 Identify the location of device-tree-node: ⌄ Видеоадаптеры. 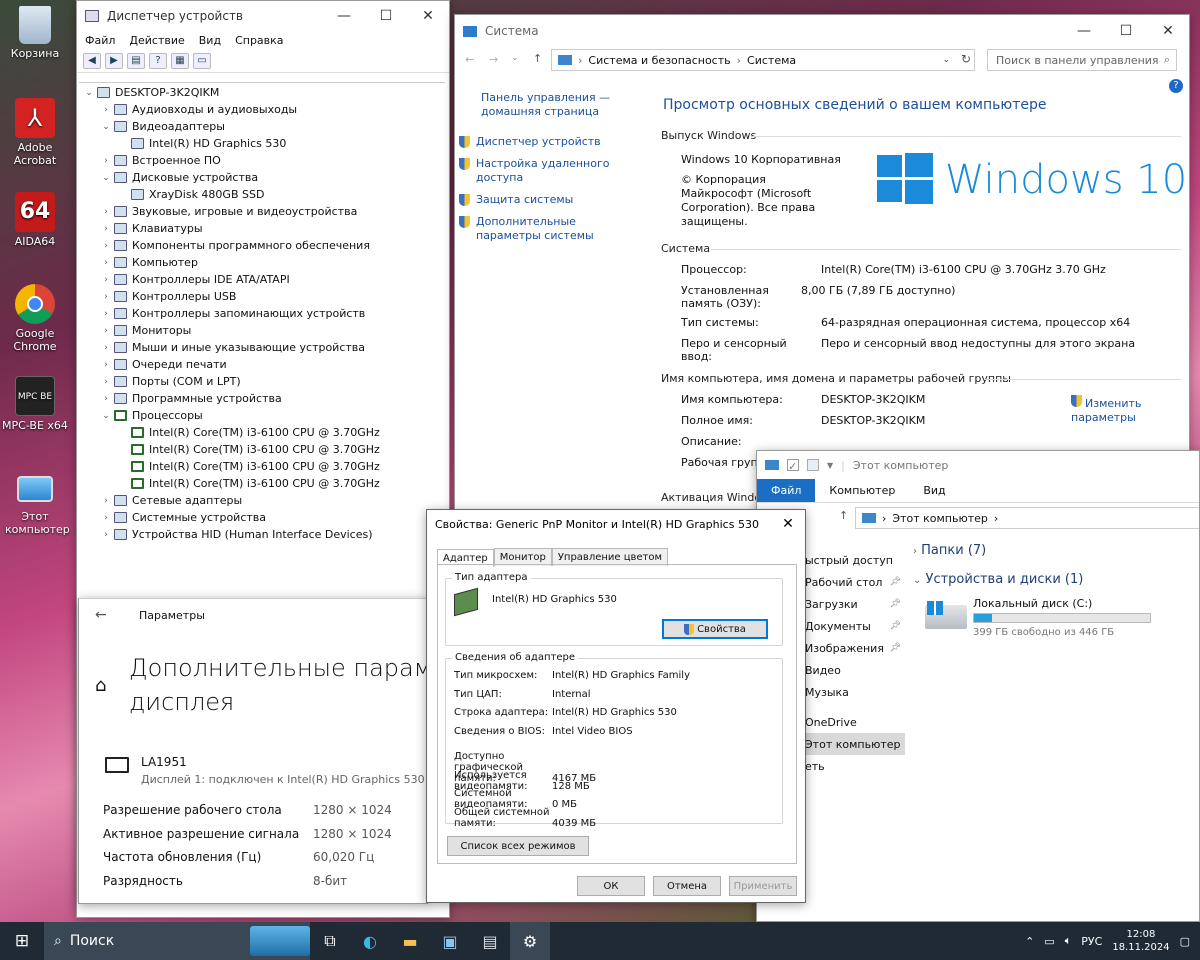
(262, 126).